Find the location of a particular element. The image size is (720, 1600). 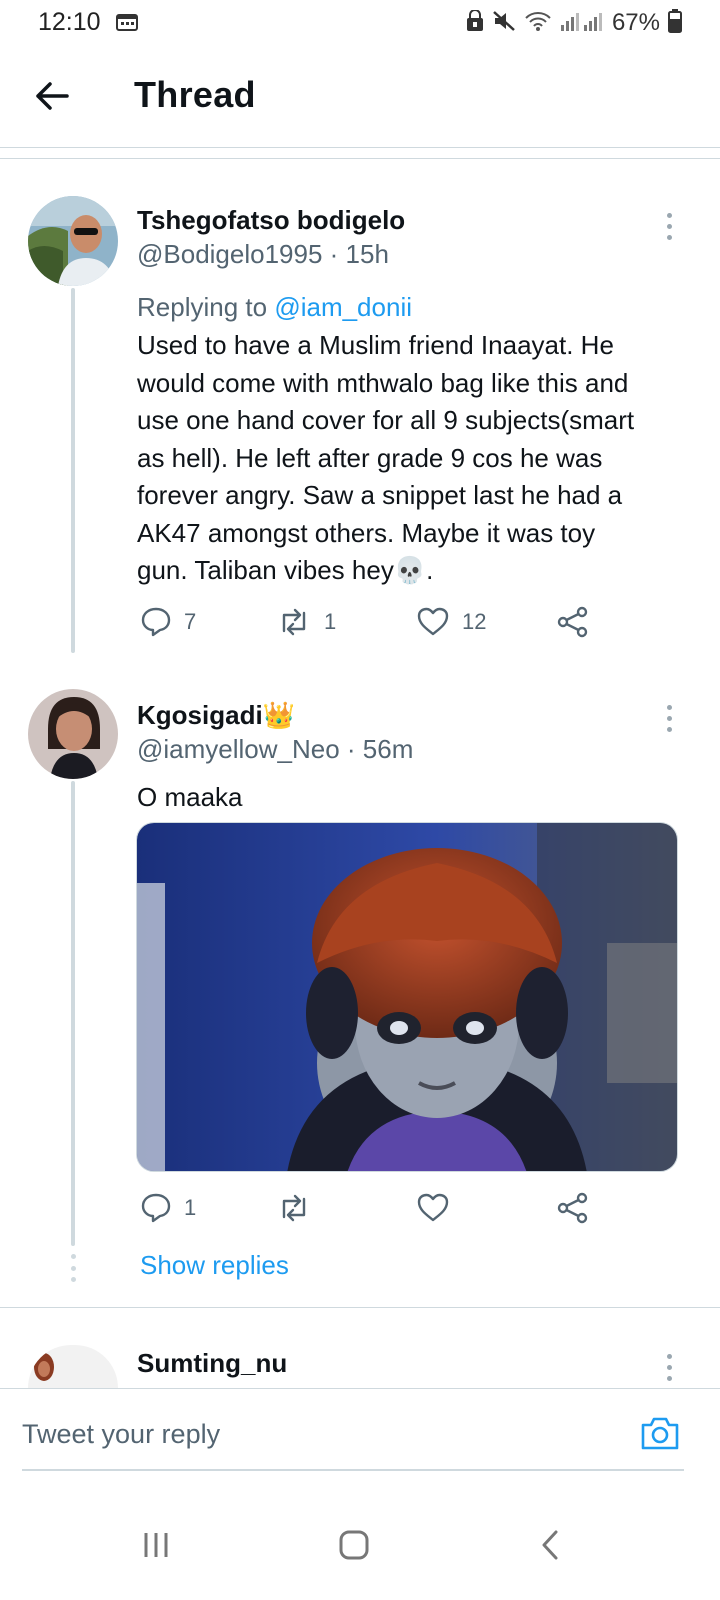

header-divider is located at coordinates (360, 147).